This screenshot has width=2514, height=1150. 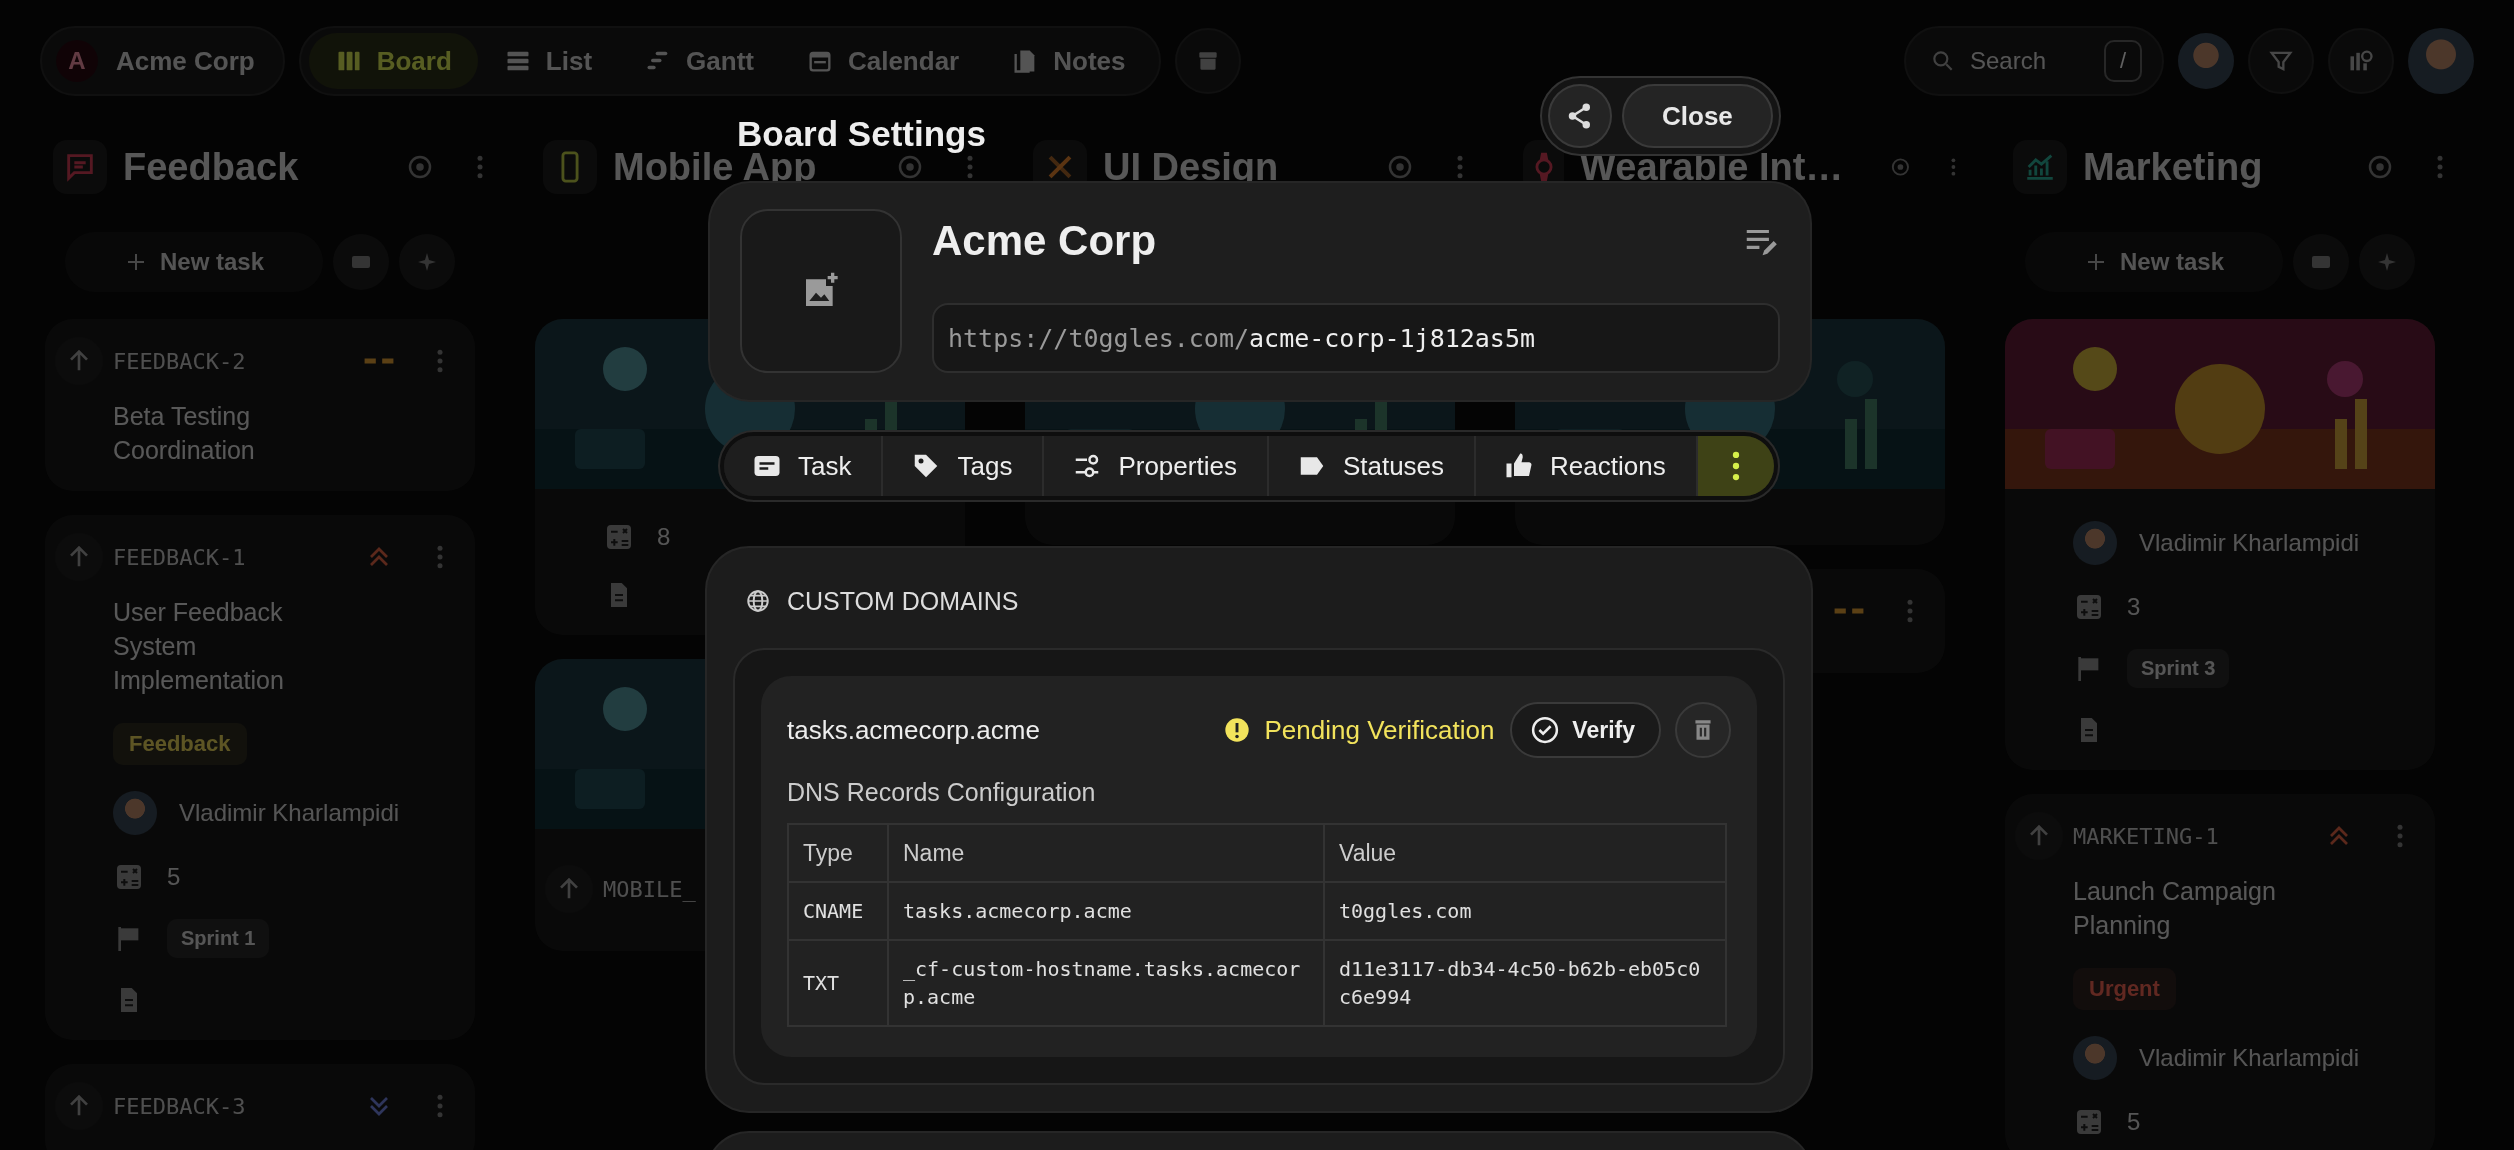 I want to click on task-key: MARKETING-1, so click(x=2146, y=836).